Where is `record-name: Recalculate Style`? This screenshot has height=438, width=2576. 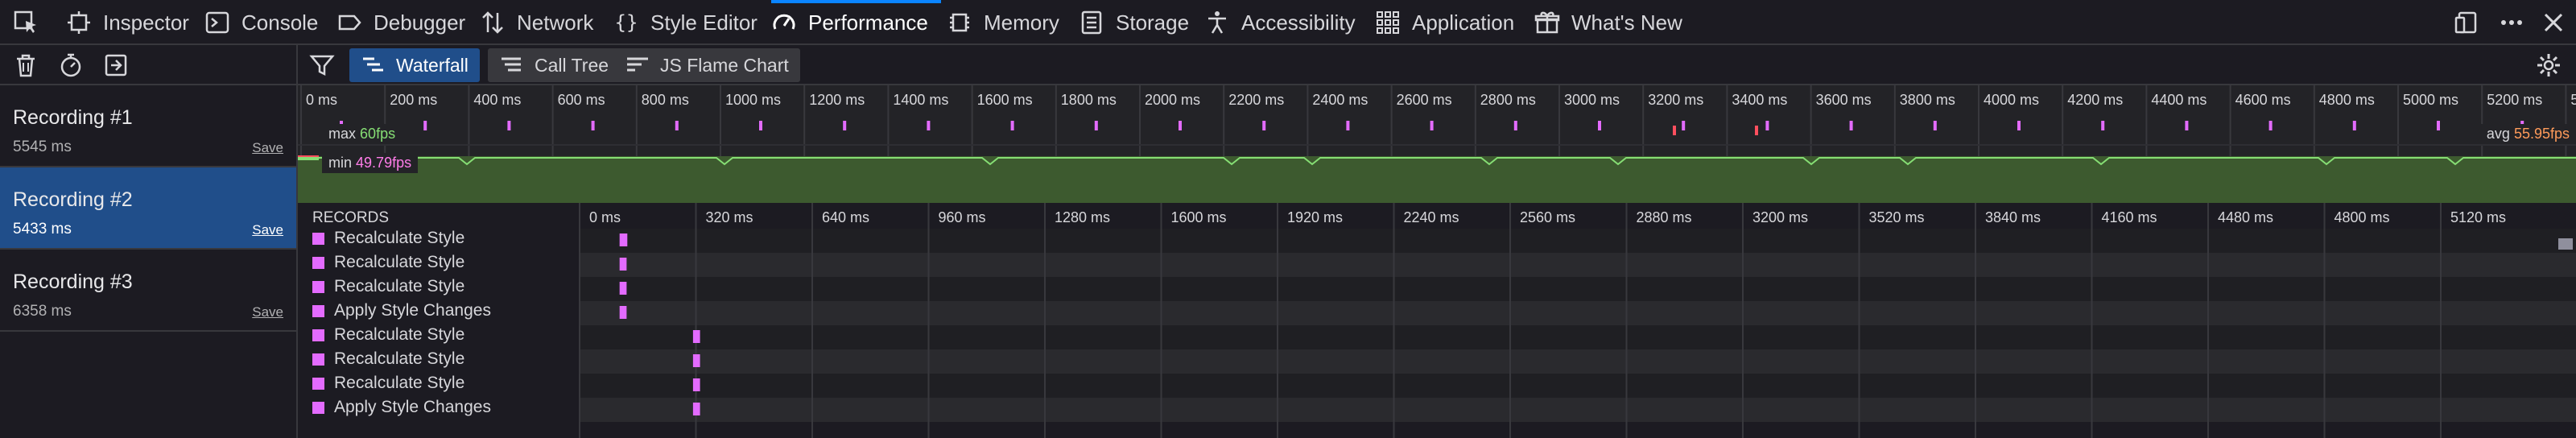 record-name: Recalculate Style is located at coordinates (399, 238).